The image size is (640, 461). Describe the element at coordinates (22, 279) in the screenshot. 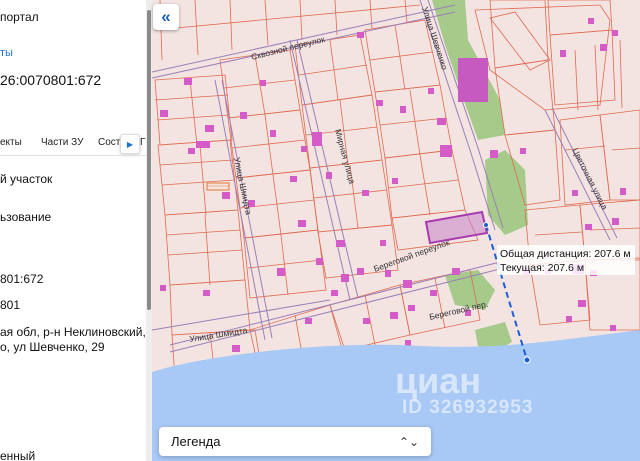

I see `number-short: 801:672` at that location.